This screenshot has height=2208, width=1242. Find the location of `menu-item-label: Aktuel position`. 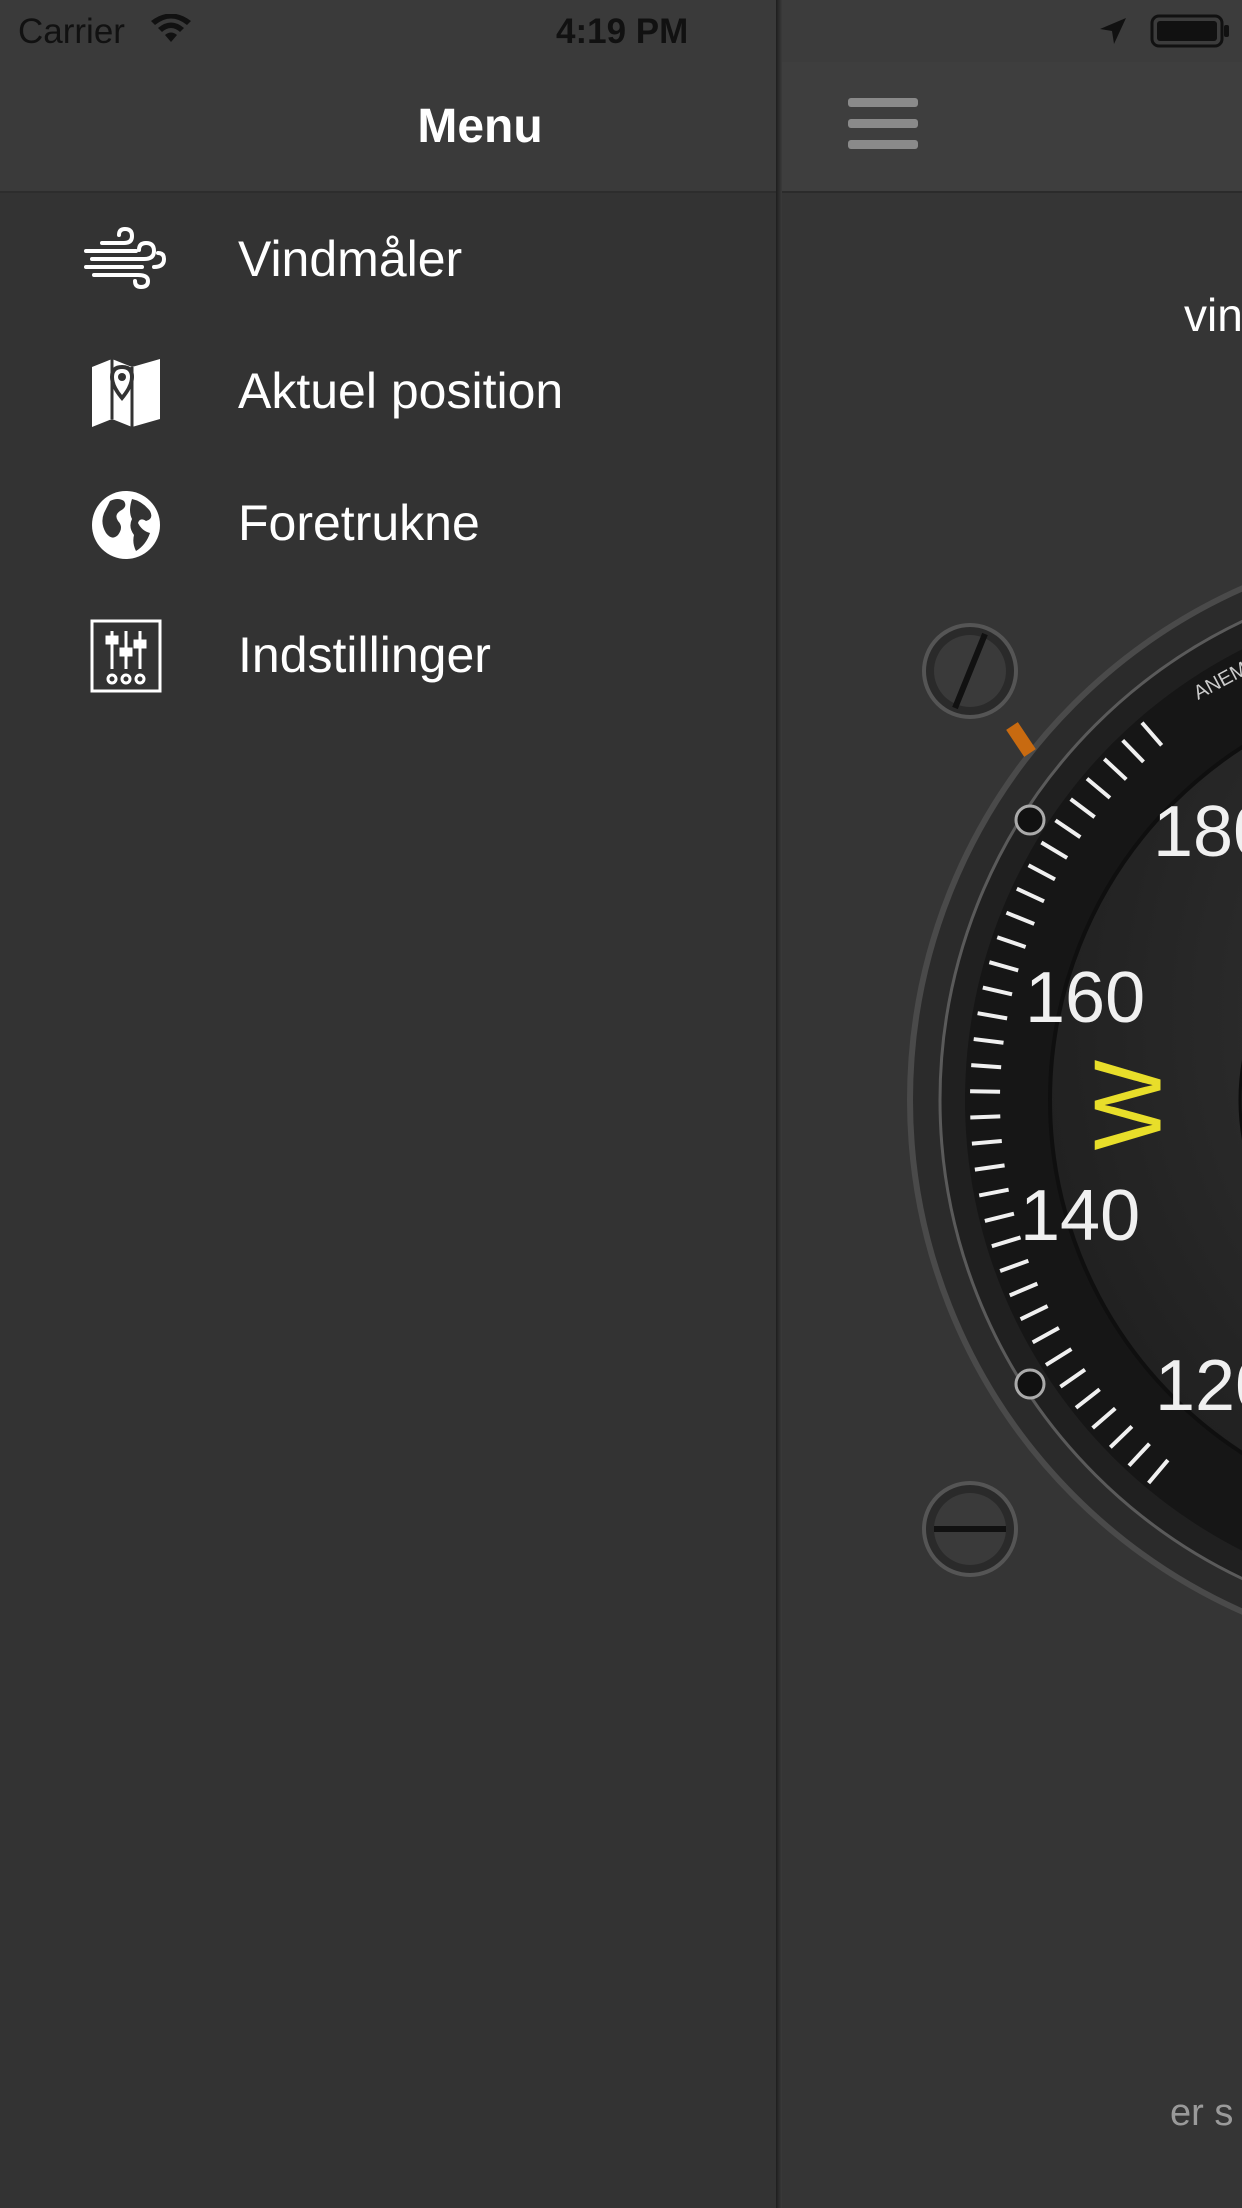

menu-item-label: Aktuel position is located at coordinates (401, 391).